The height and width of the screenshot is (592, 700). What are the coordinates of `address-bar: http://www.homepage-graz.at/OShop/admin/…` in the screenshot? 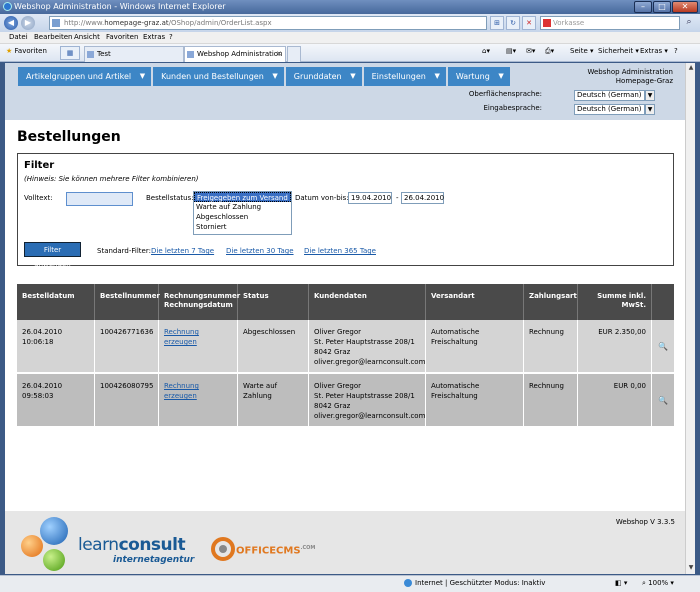 It's located at (268, 23).